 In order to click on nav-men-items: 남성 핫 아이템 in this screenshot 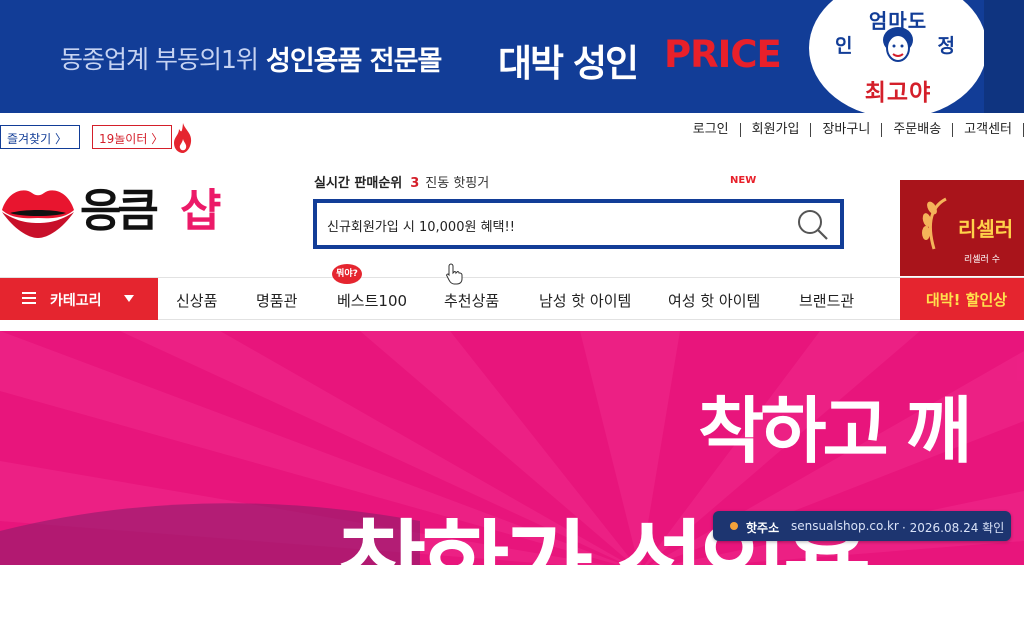, I will do `click(585, 300)`.